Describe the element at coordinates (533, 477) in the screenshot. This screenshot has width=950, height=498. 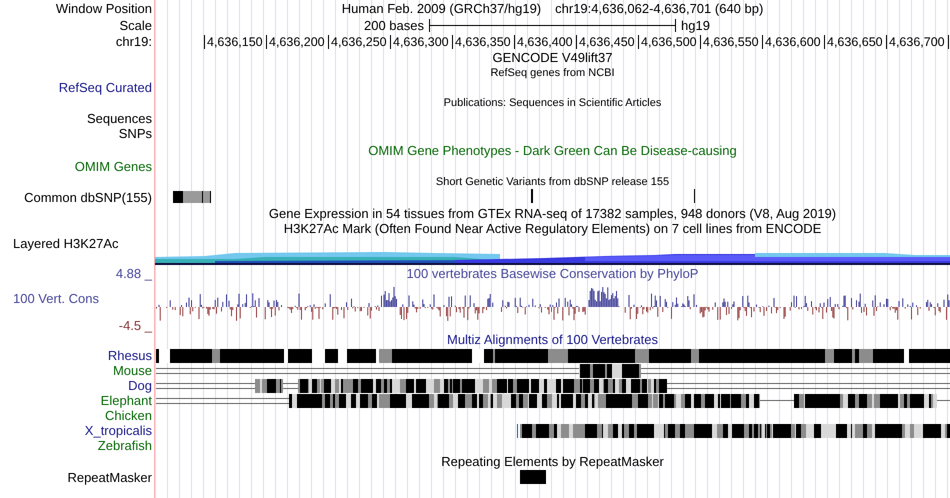
I see `repeat-element` at that location.